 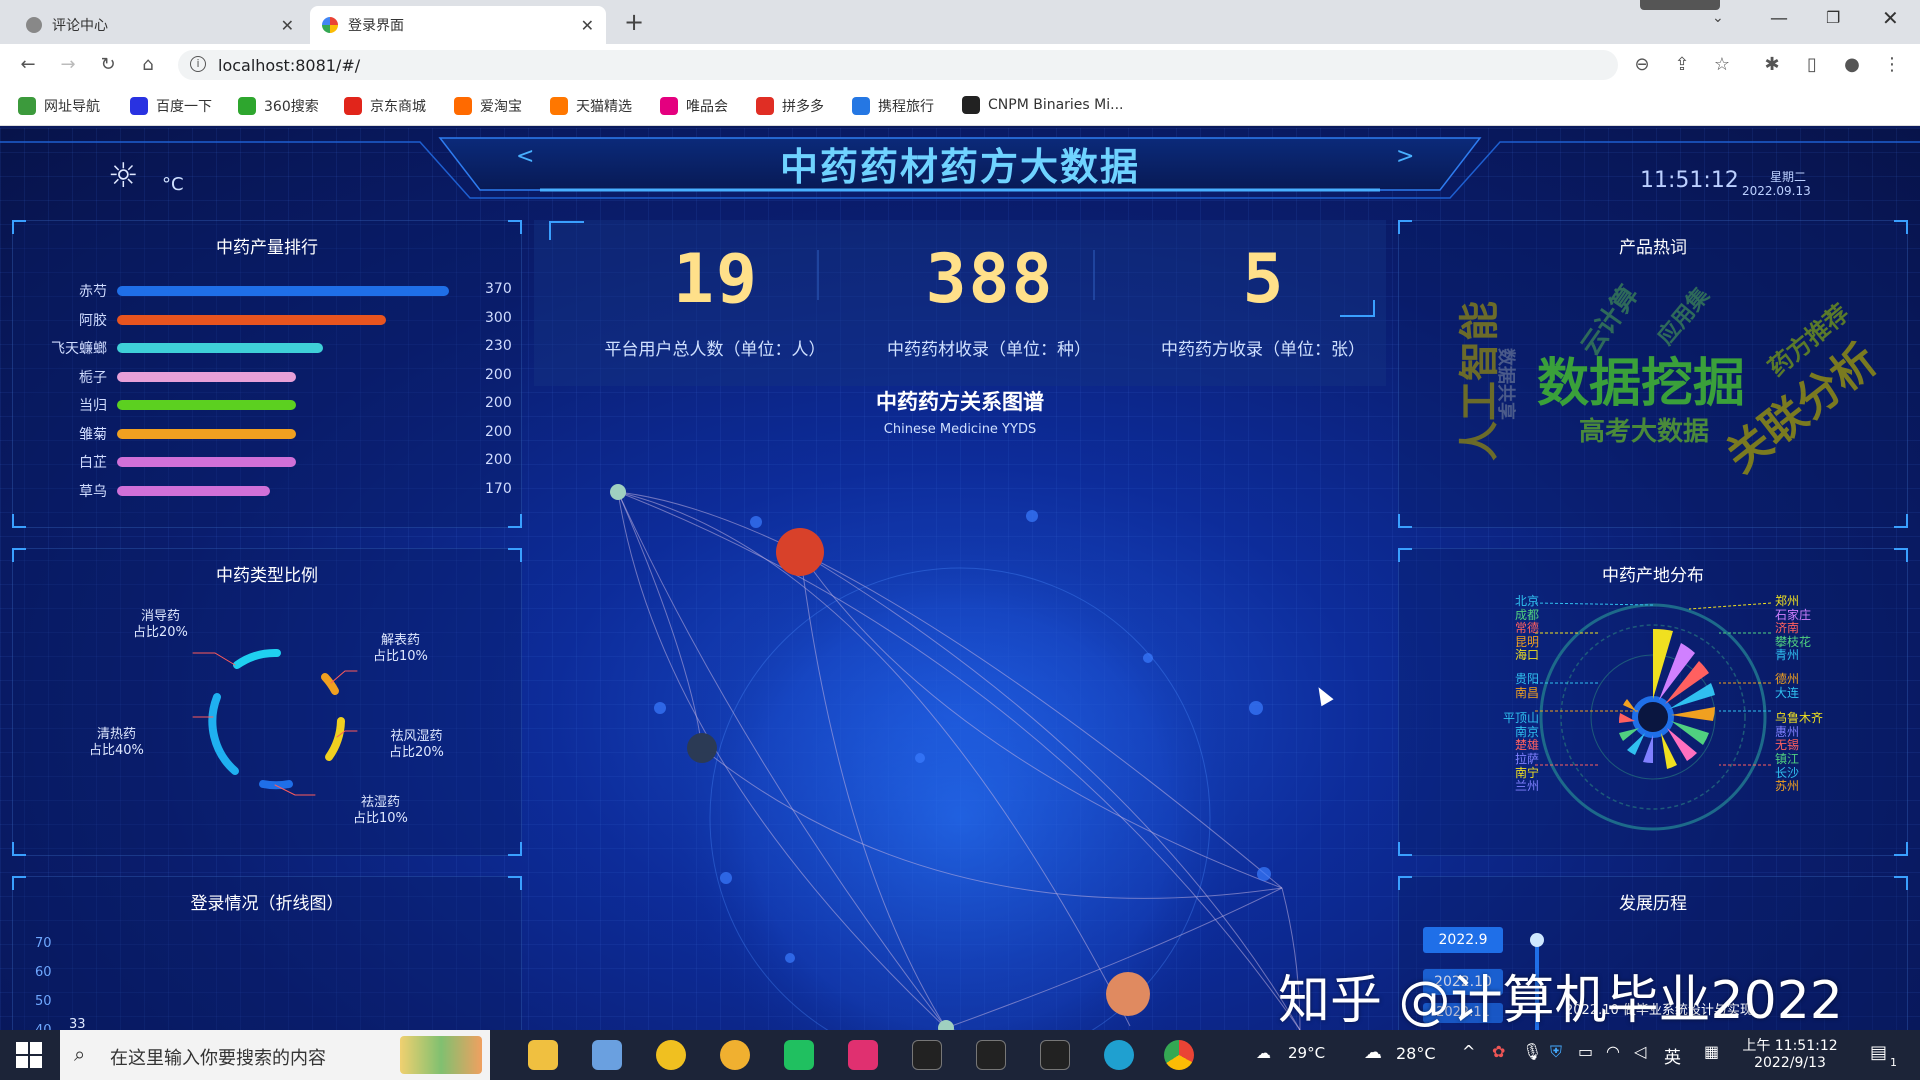 What do you see at coordinates (458, 25) in the screenshot?
I see `tab-login: 登录界面 ✕` at bounding box center [458, 25].